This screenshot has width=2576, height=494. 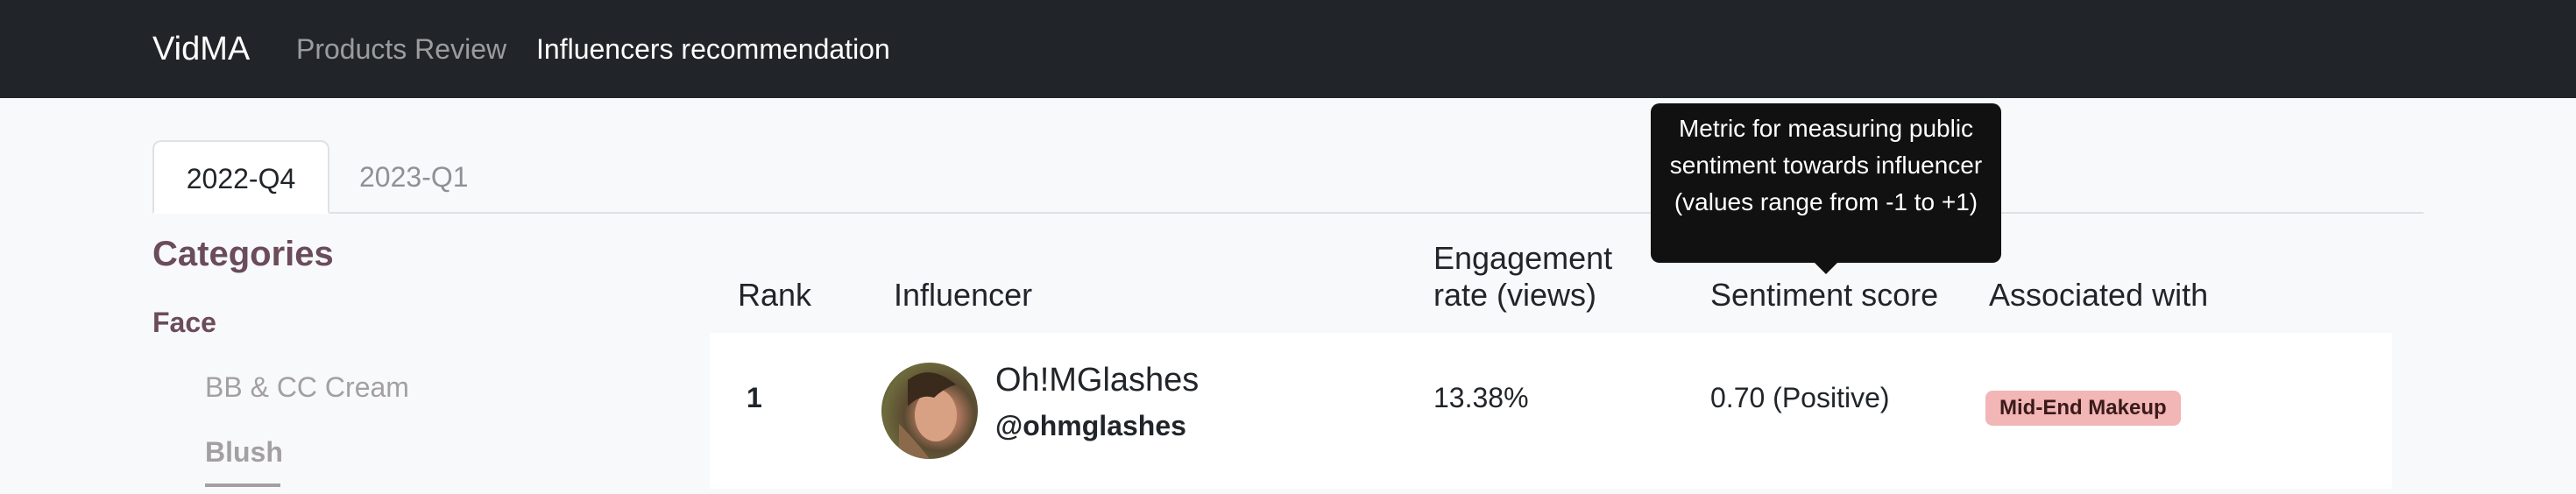 What do you see at coordinates (201, 49) in the screenshot?
I see `brand-logo: VidMA` at bounding box center [201, 49].